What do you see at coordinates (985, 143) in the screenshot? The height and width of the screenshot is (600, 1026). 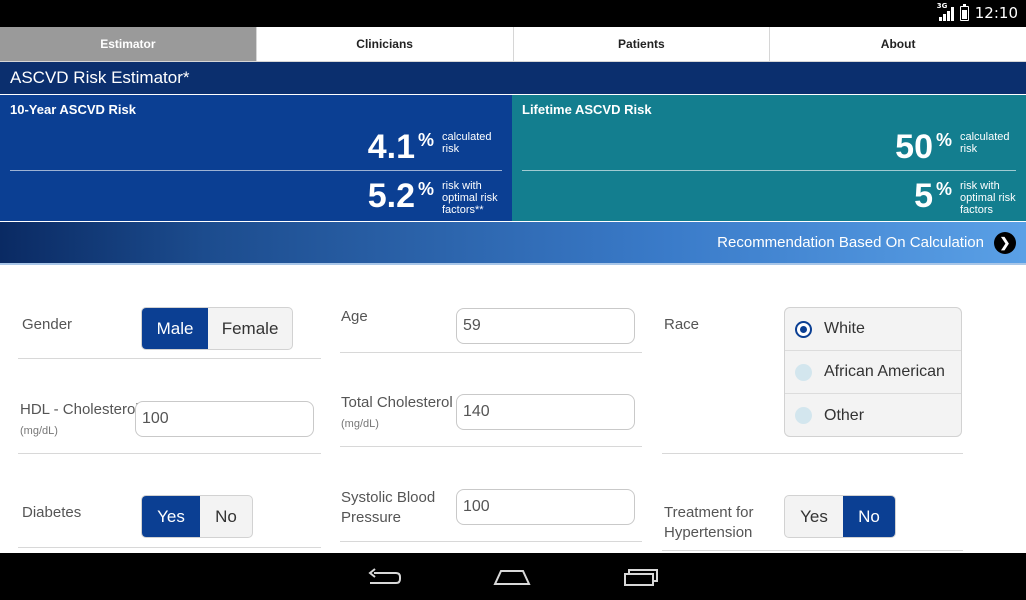 I see `lifetime-calculated-desc: calculated risk` at bounding box center [985, 143].